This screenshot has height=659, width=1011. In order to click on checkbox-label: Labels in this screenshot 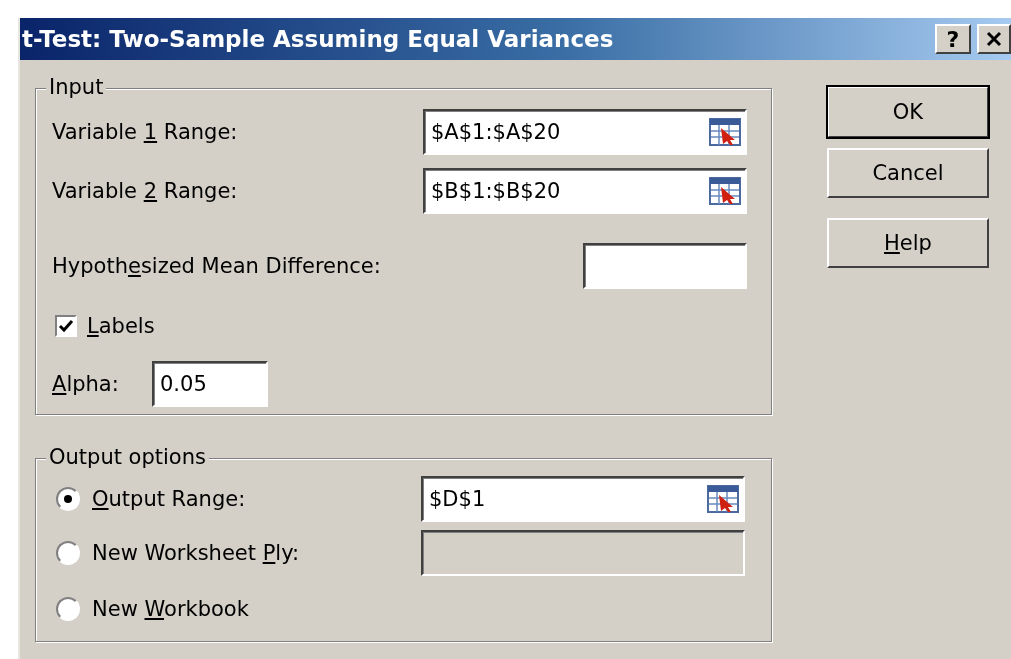, I will do `click(121, 326)`.